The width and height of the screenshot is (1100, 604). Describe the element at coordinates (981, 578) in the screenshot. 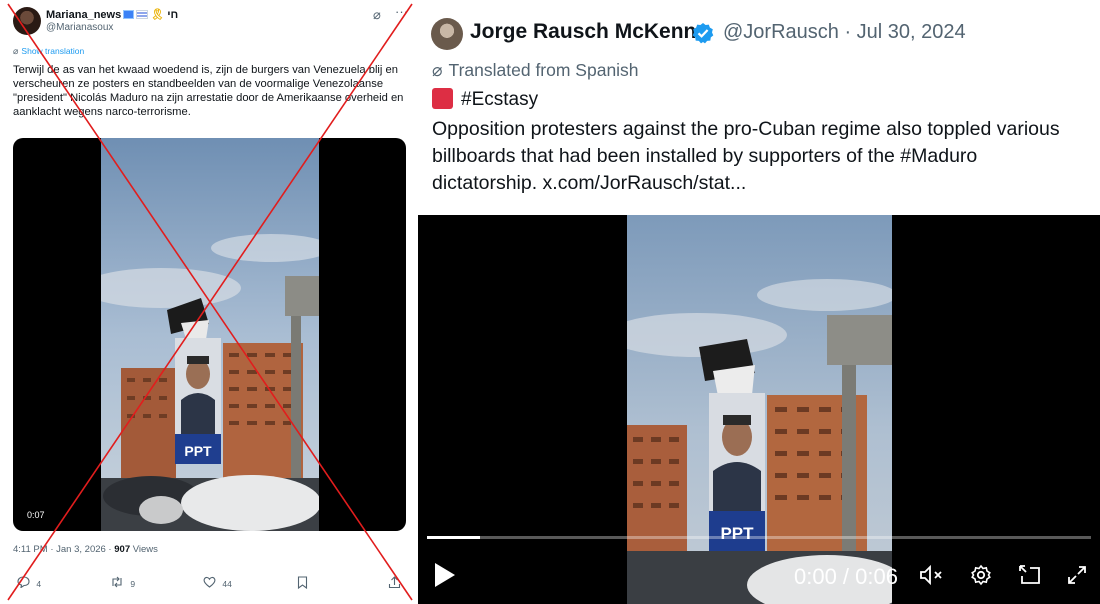

I see `settings-icon` at that location.